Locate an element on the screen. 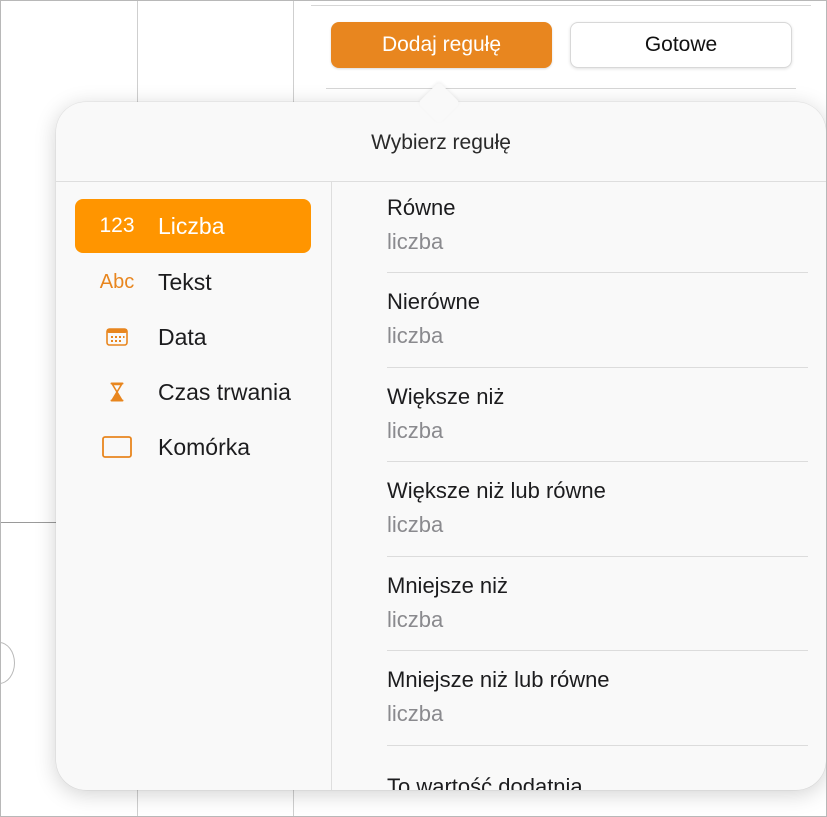 The width and height of the screenshot is (827, 817). category-number: 123 Liczba is located at coordinates (193, 226).